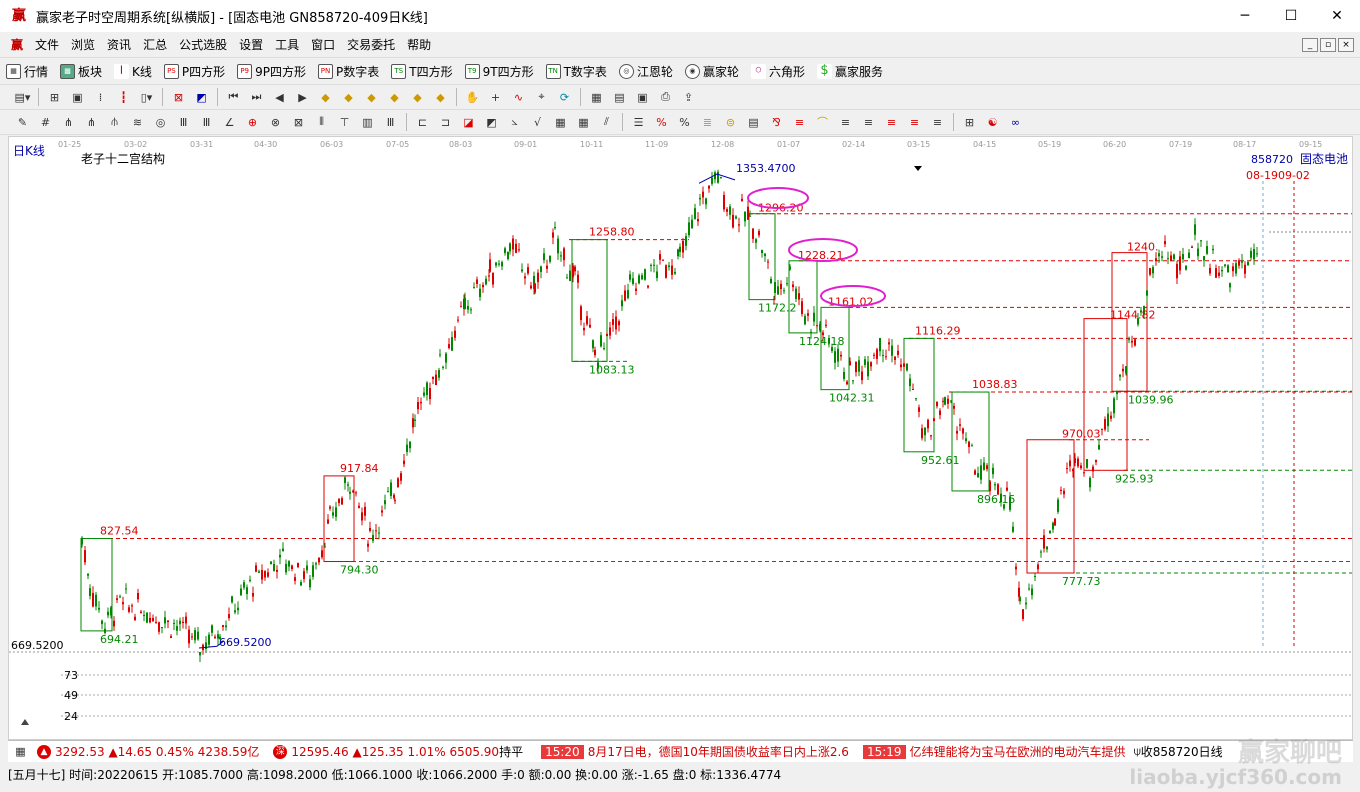  I want to click on table-icon: ▤, so click(619, 97).